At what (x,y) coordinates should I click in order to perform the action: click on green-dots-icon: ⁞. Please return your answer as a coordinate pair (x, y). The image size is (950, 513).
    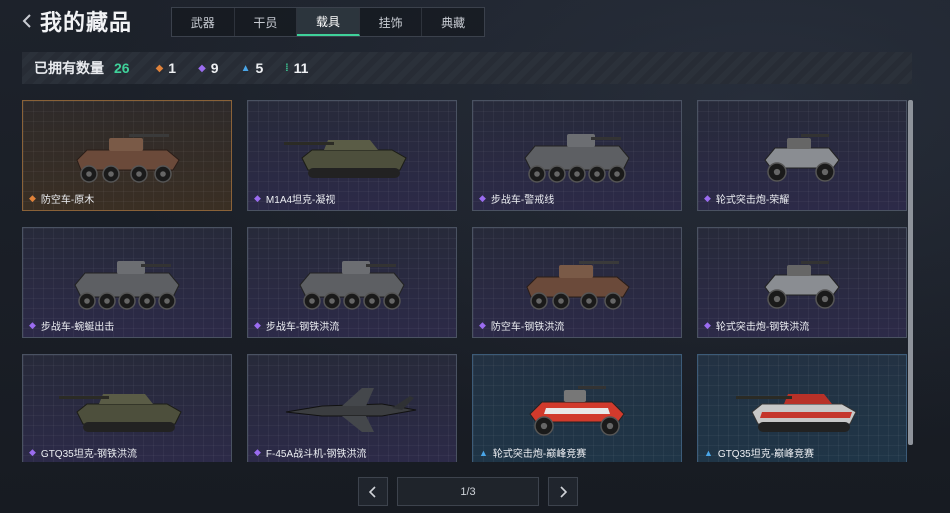
    Looking at the image, I should click on (287, 68).